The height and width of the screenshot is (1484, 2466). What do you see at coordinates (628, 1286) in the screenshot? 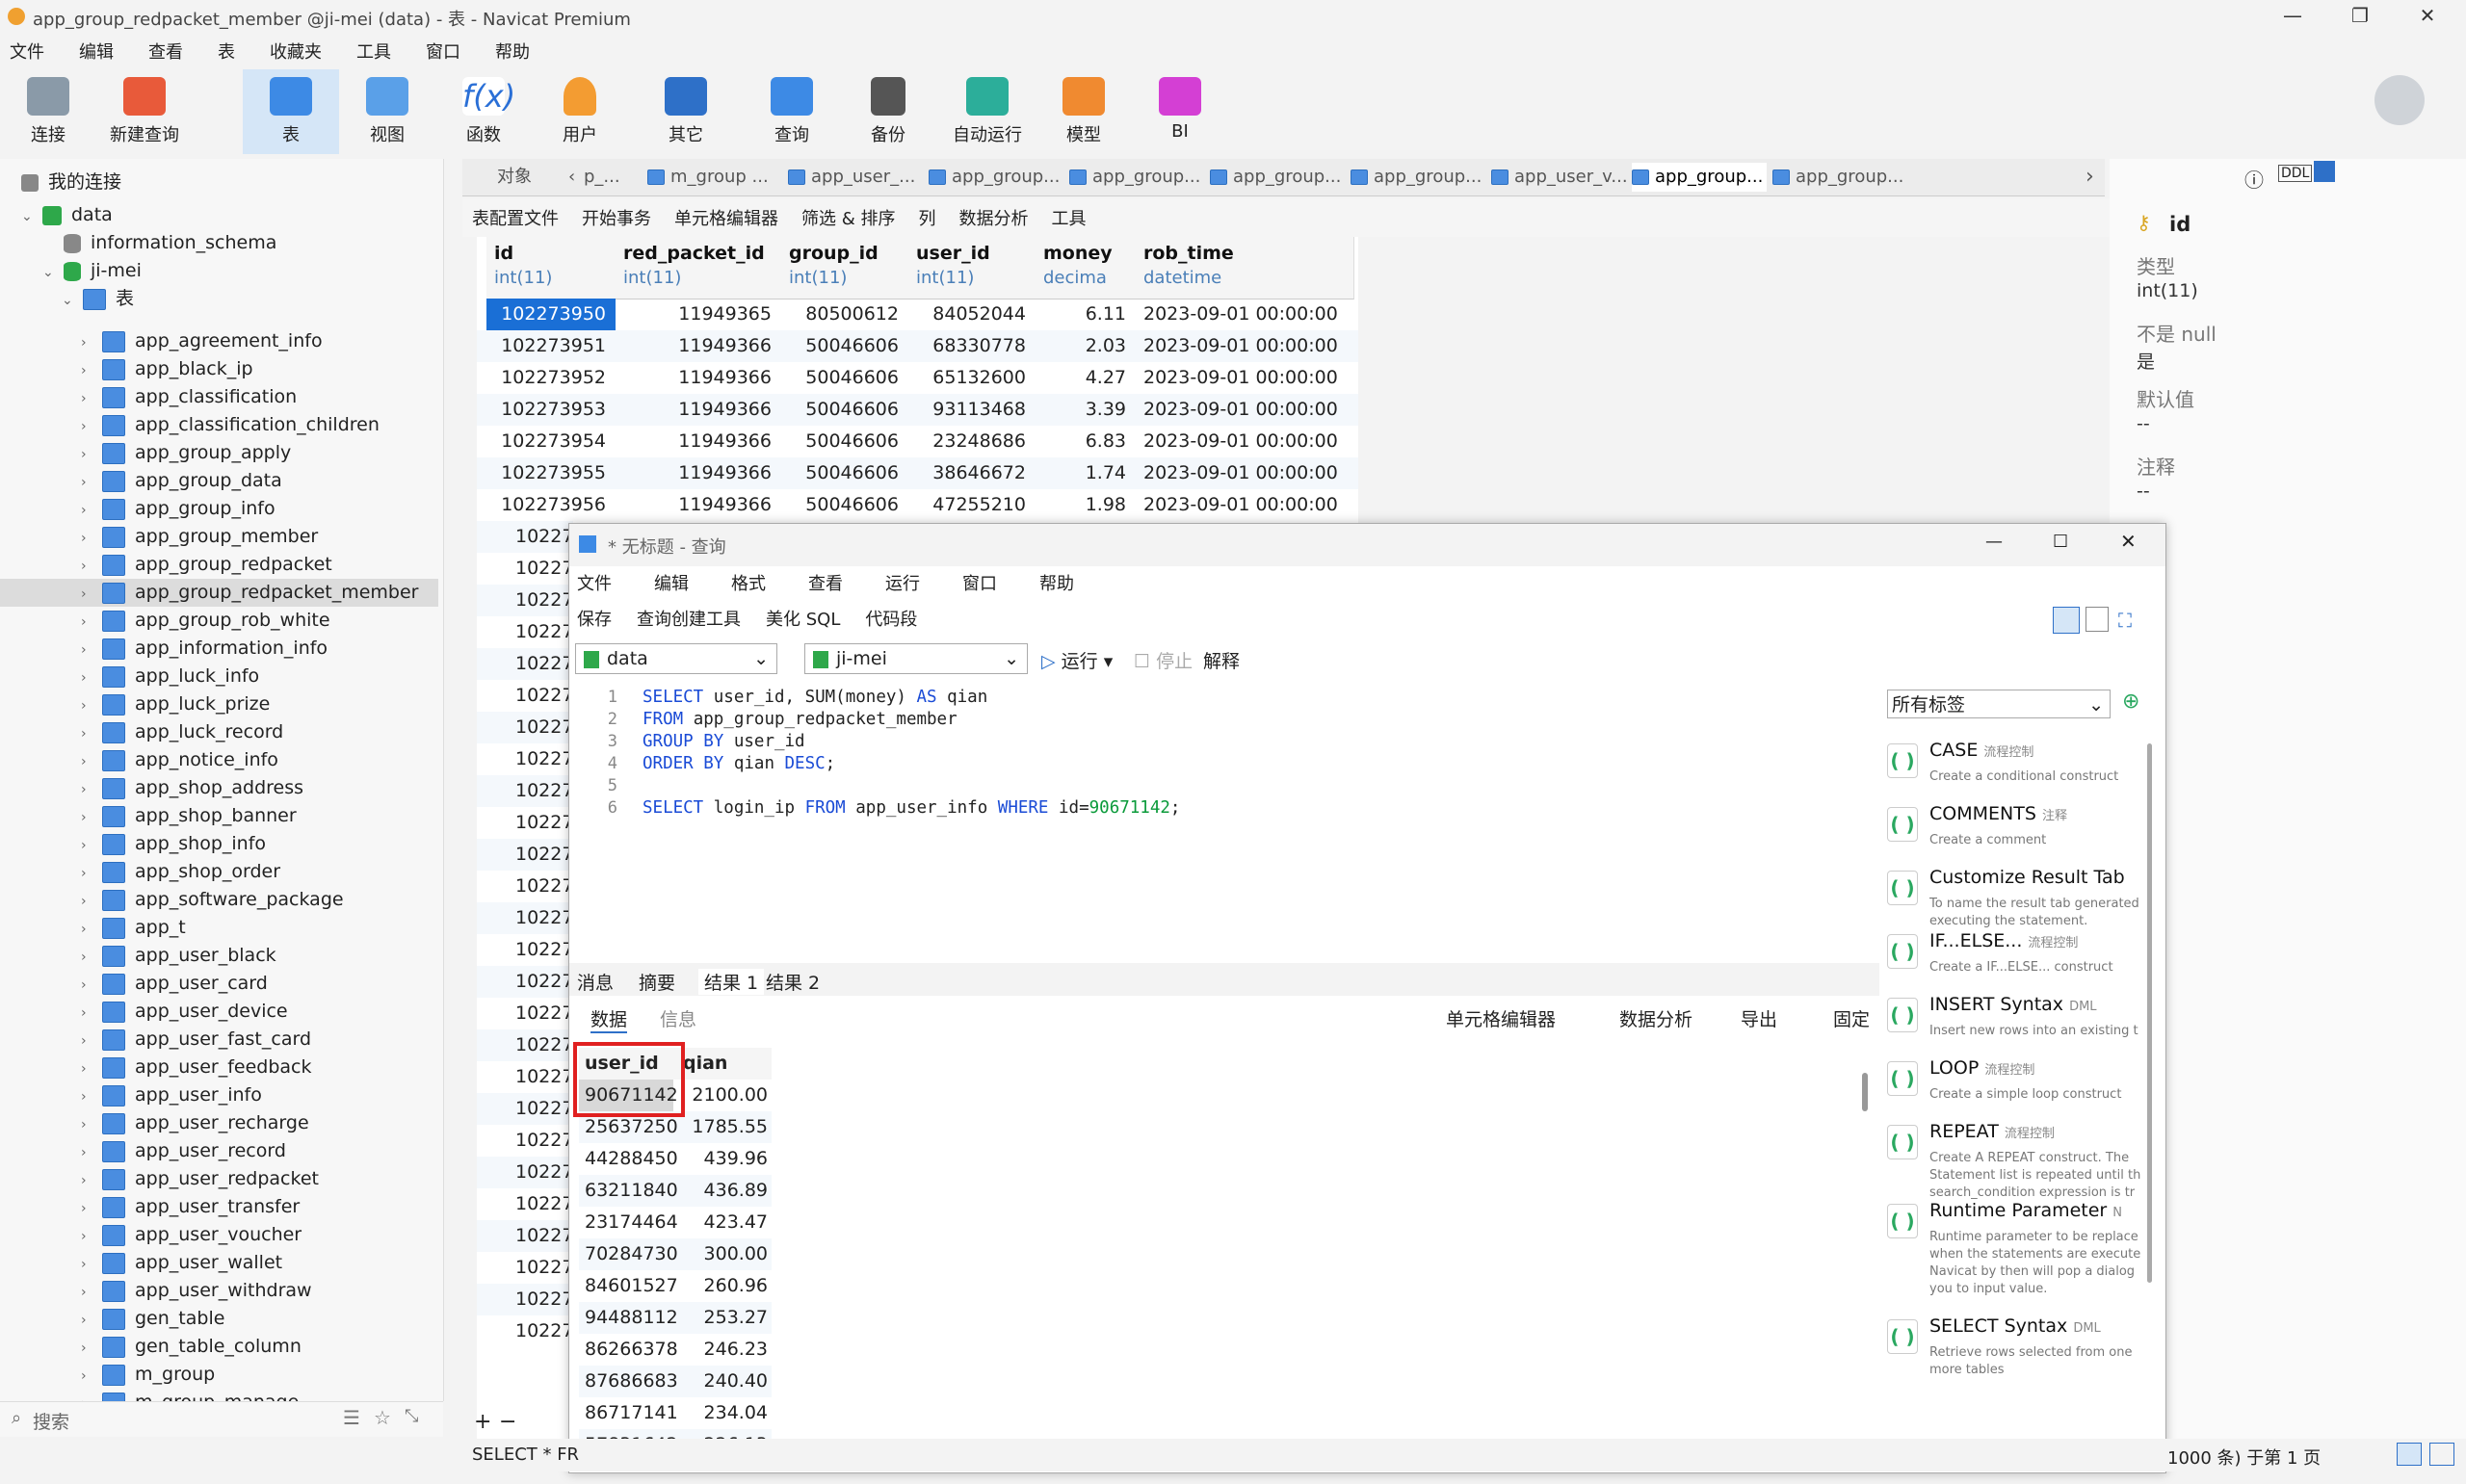
I see `table-cell: 84601527` at bounding box center [628, 1286].